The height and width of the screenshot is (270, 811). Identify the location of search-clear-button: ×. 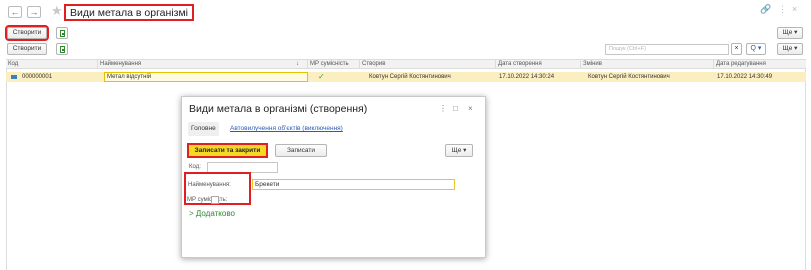
(736, 49).